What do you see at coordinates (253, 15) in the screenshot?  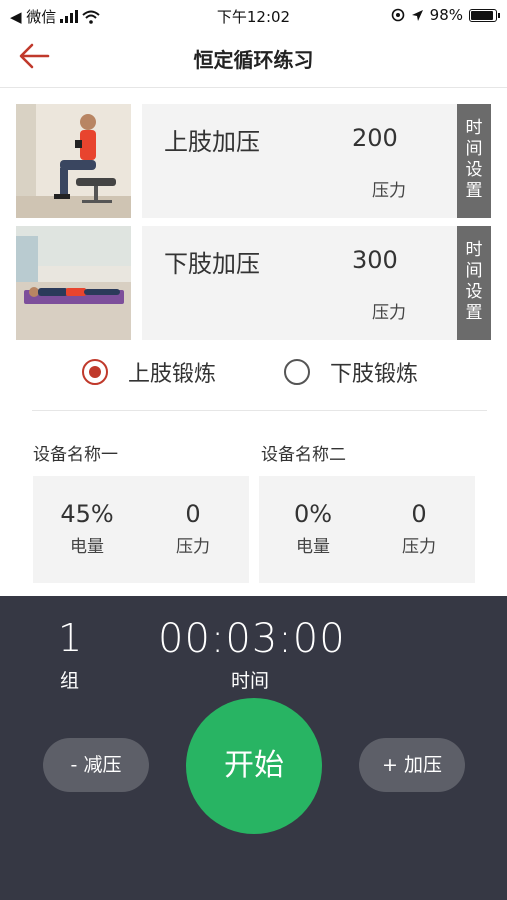 I see `status-bar: ◀ 微信 下午12:02 98%` at bounding box center [253, 15].